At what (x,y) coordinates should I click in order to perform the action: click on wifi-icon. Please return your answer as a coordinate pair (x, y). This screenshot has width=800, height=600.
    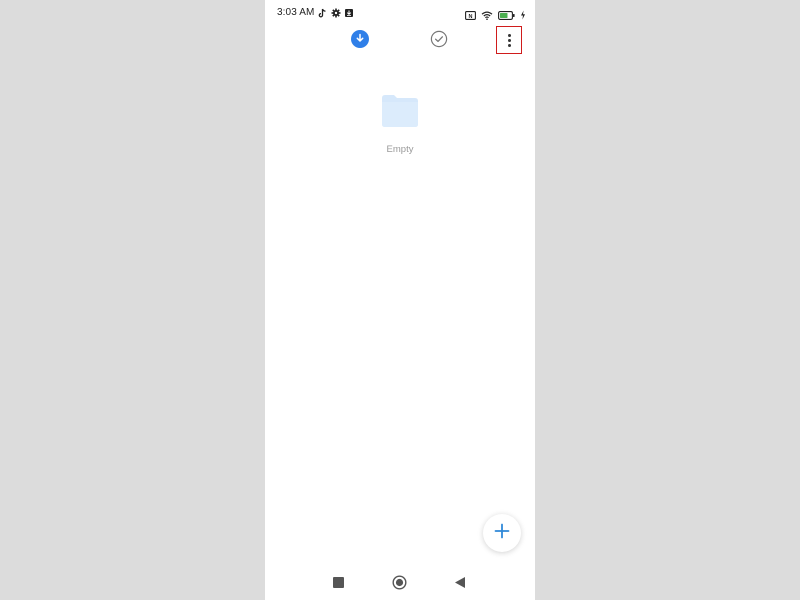
    Looking at the image, I should click on (487, 16).